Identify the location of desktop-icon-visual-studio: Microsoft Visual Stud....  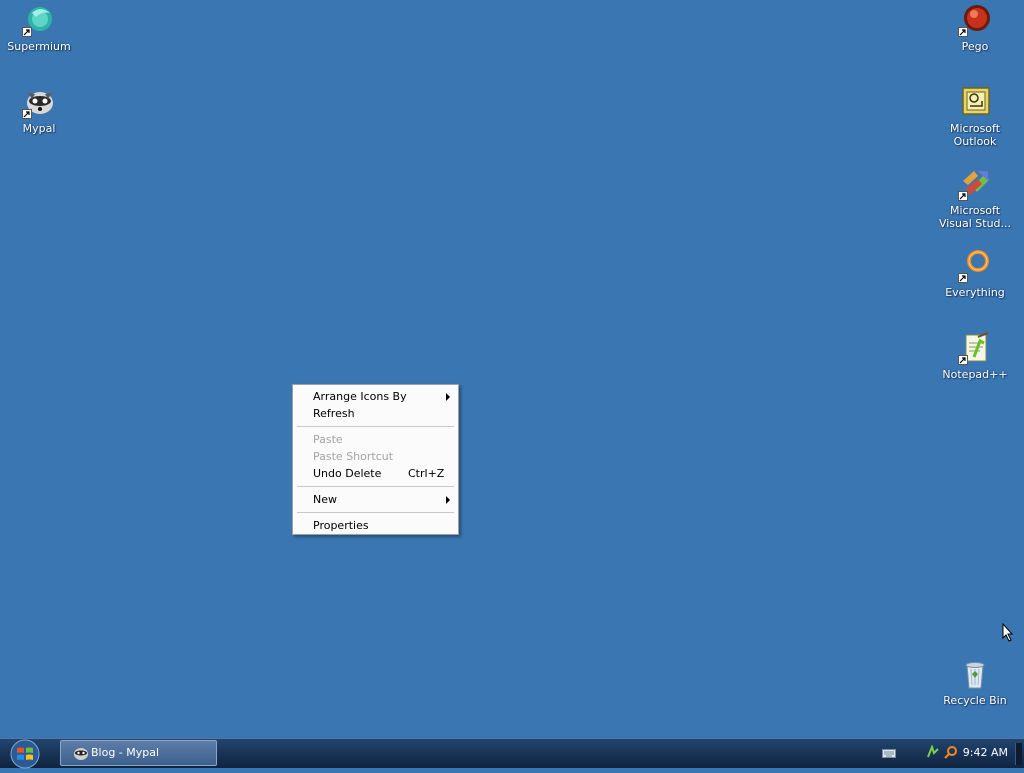
(975, 198).